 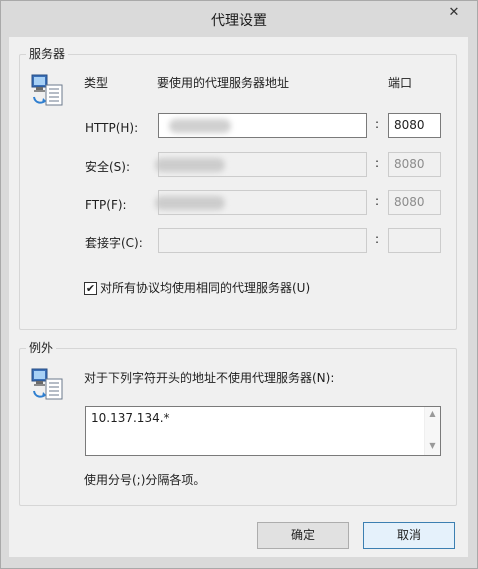 I want to click on ftp-port-field: 8080, so click(x=414, y=202).